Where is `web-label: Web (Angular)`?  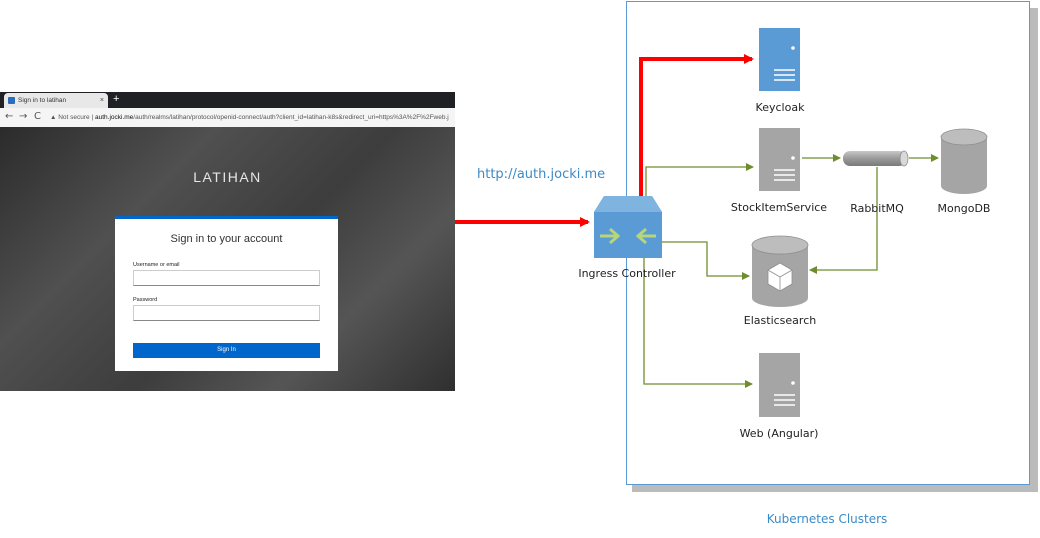
web-label: Web (Angular) is located at coordinates (779, 433).